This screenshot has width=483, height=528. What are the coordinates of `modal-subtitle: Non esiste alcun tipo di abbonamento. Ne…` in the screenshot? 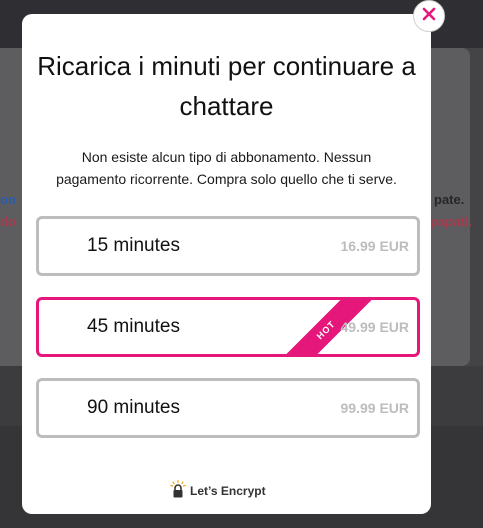 It's located at (226, 168).